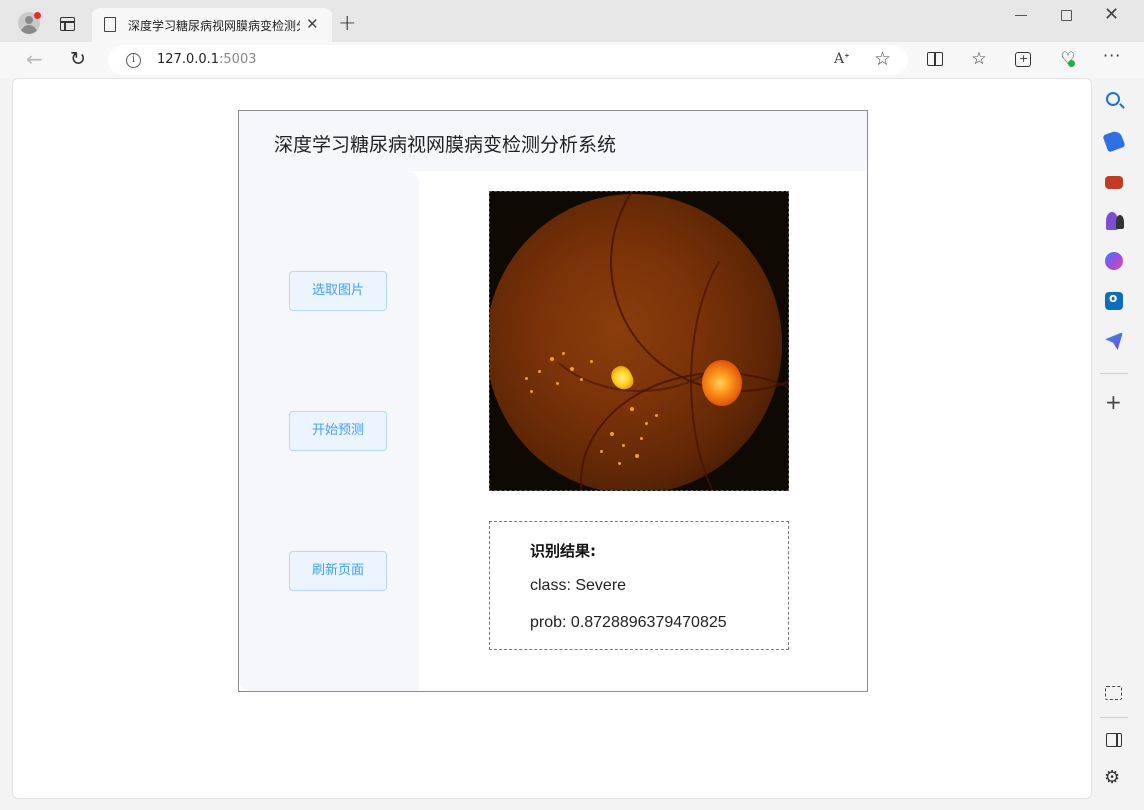  I want to click on reload-icon: ↻, so click(78, 59).